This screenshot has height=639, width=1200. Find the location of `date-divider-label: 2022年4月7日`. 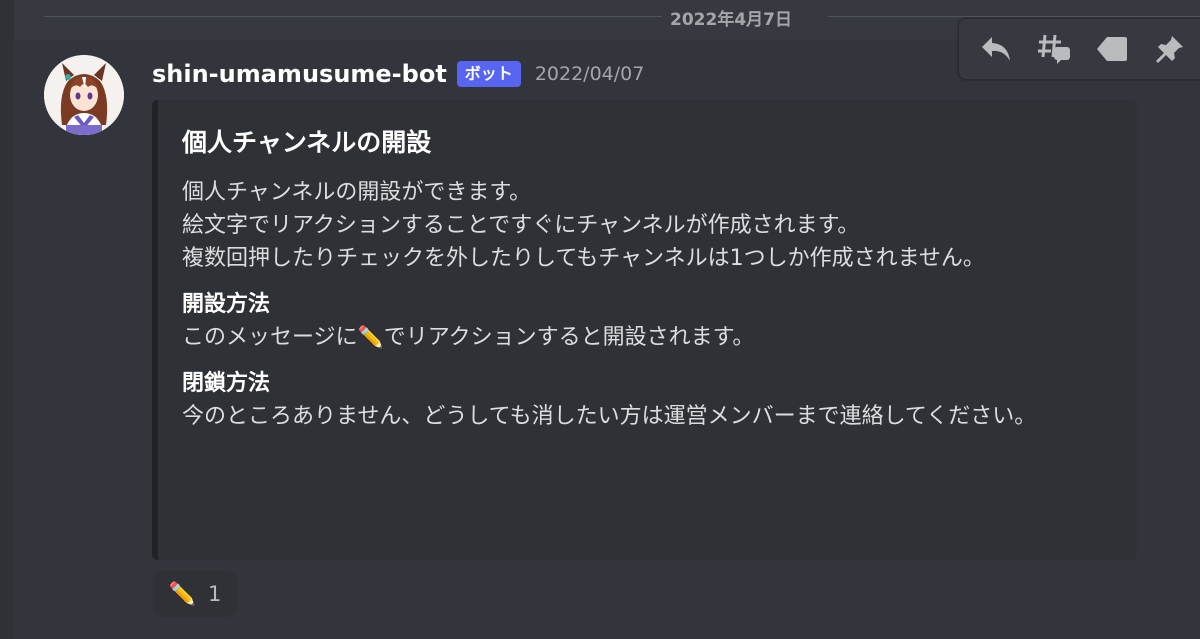

date-divider-label: 2022年4月7日 is located at coordinates (731, 20).